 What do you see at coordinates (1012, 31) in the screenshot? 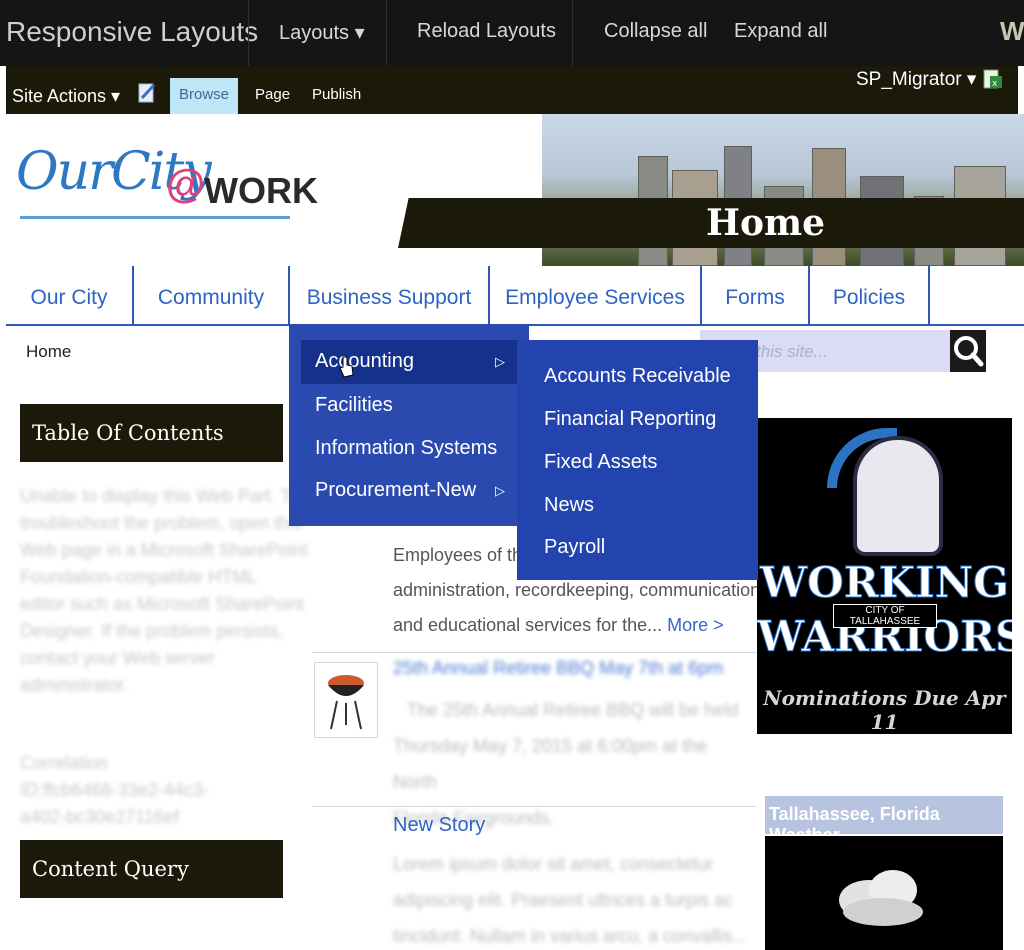
I see `brand-logo: W` at bounding box center [1012, 31].